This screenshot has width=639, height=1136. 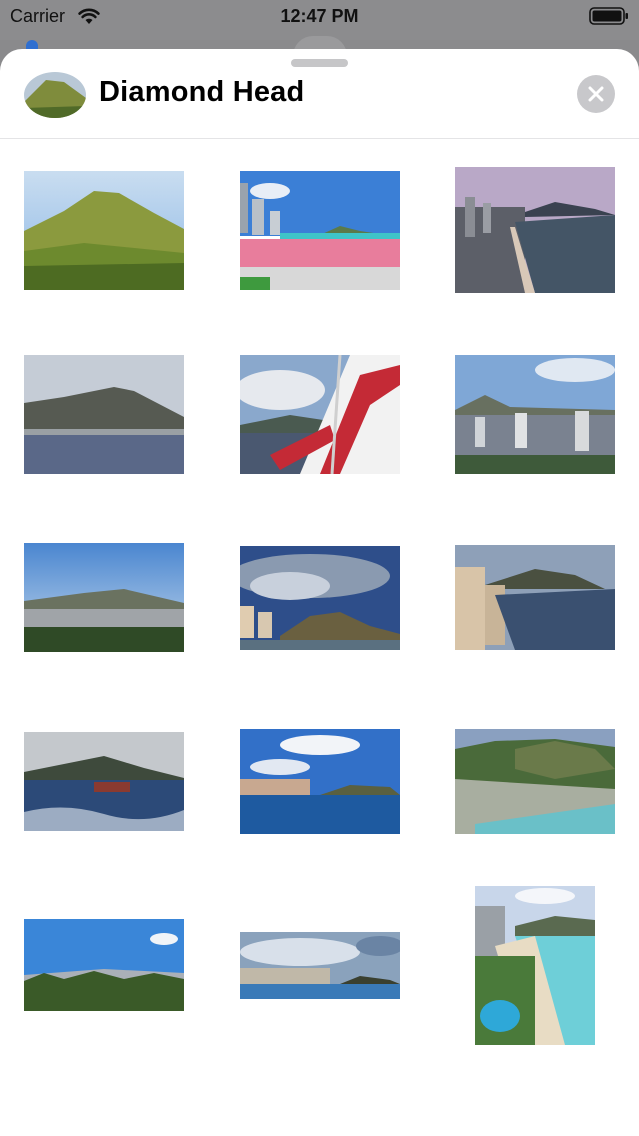 What do you see at coordinates (535, 230) in the screenshot?
I see `photo-city-shoreline-dusk` at bounding box center [535, 230].